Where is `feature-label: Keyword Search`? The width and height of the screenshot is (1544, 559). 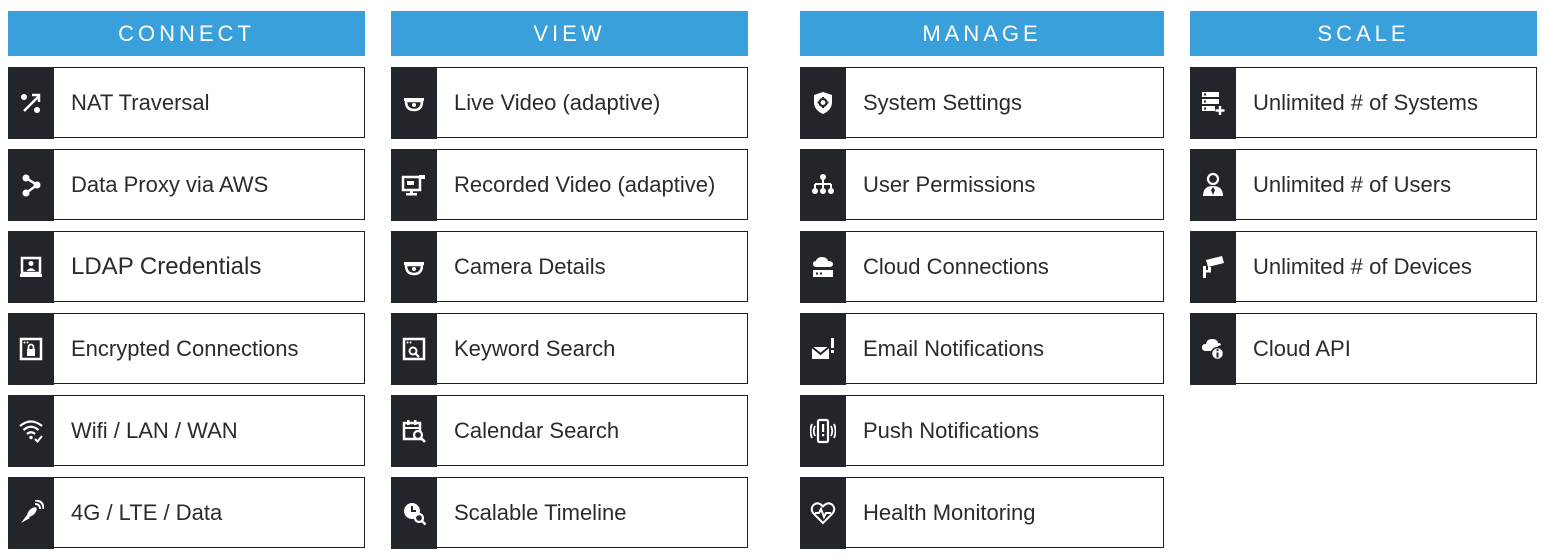
feature-label: Keyword Search is located at coordinates (535, 348).